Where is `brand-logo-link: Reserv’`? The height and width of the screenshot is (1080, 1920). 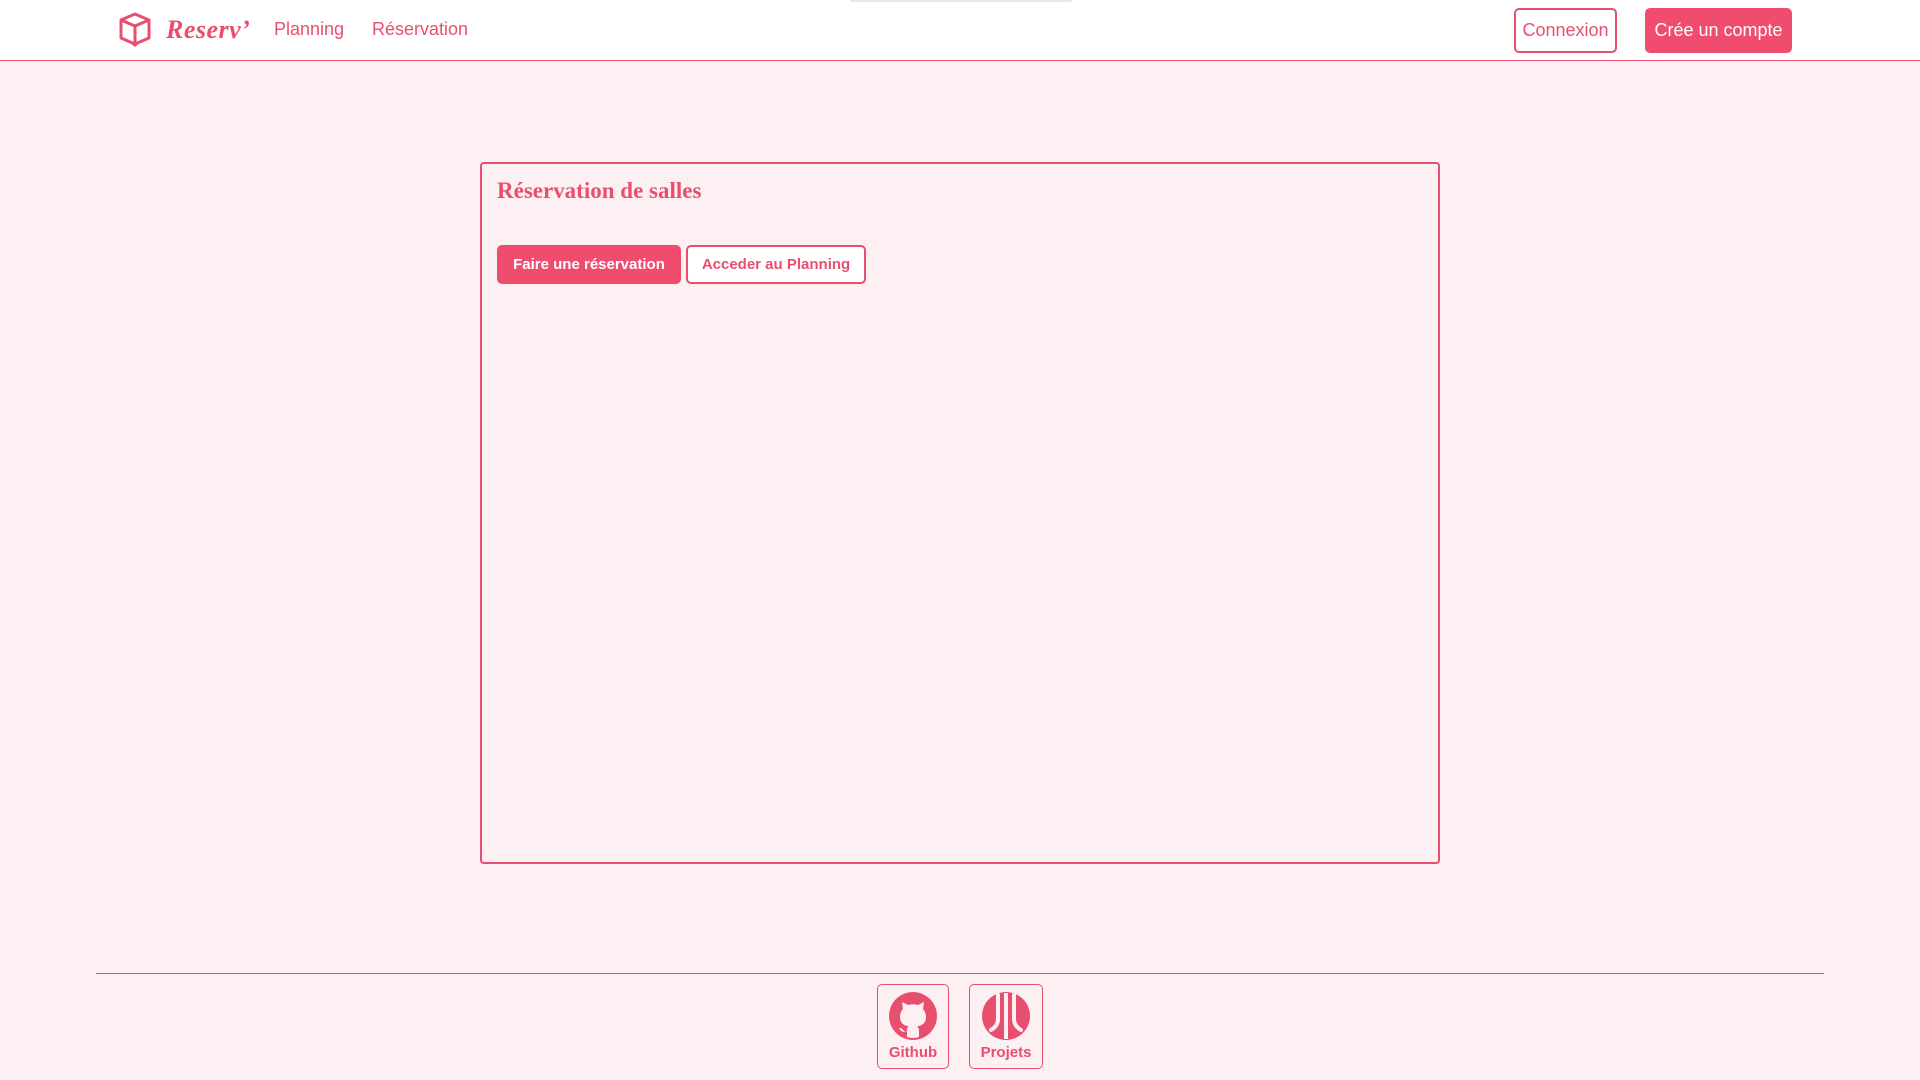
brand-logo-link: Reserv’ is located at coordinates (184, 30).